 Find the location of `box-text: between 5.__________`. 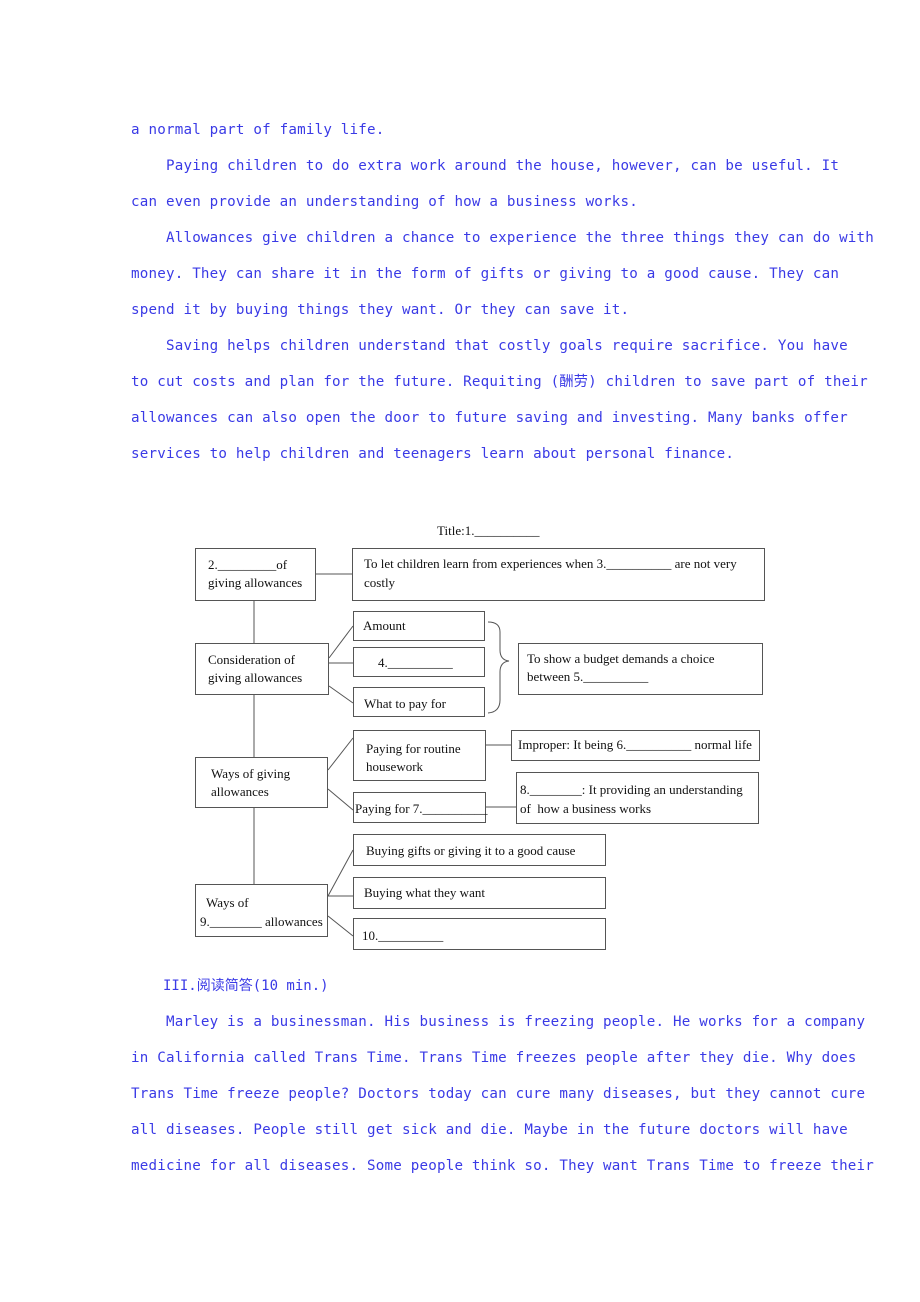

box-text: between 5.__________ is located at coordinates (588, 676).